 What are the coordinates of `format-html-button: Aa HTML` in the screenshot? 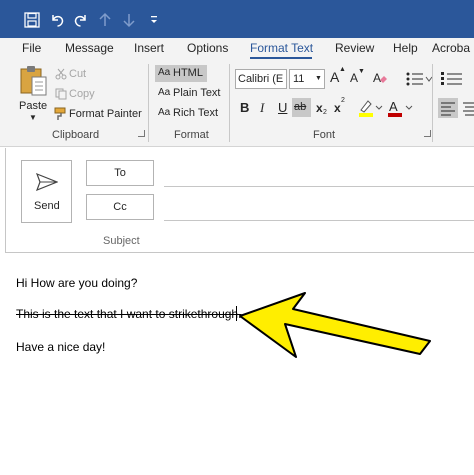 It's located at (181, 73).